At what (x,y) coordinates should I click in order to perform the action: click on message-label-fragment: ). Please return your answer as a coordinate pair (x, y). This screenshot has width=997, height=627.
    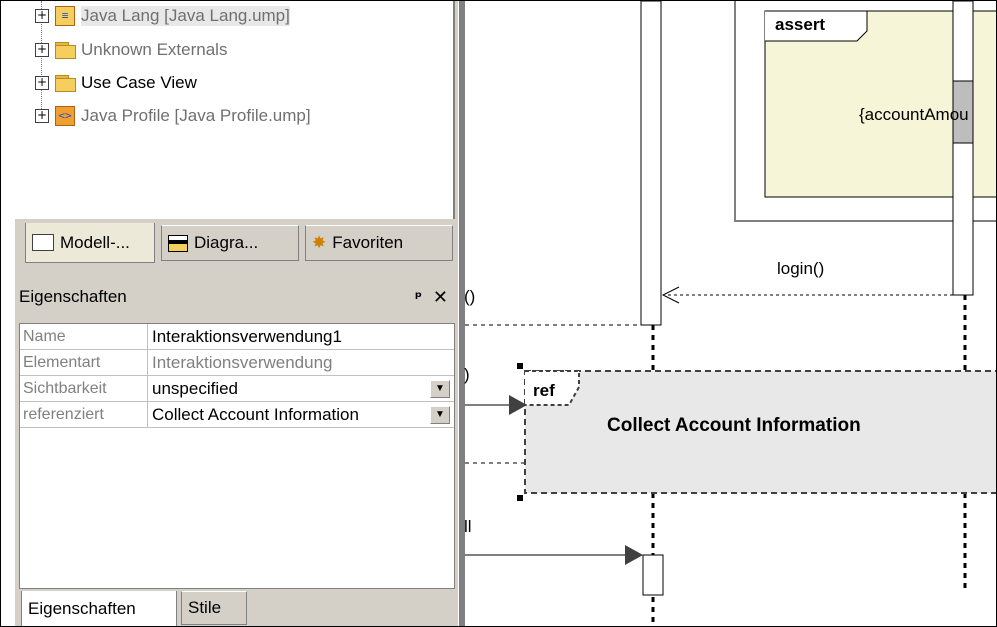
    Looking at the image, I should click on (467, 374).